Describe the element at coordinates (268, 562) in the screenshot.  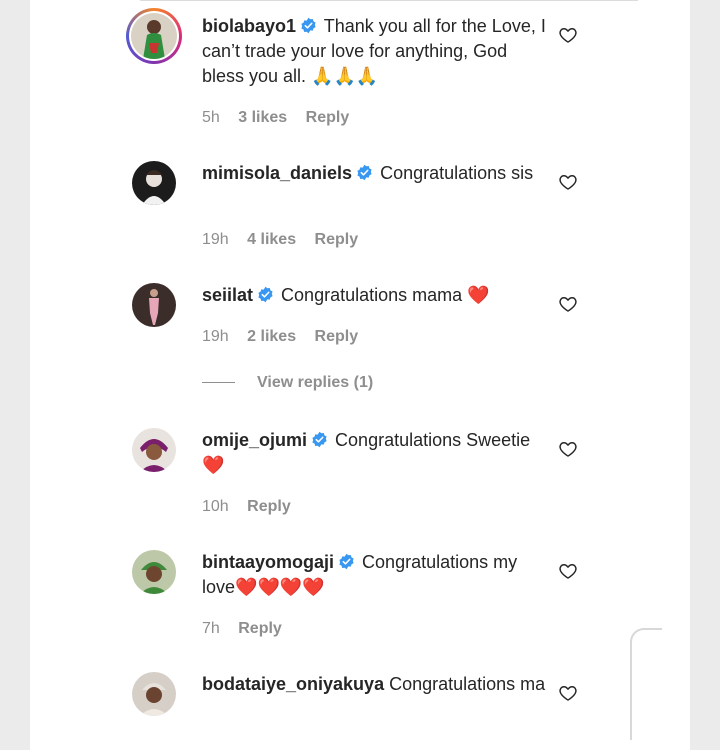
I see `username: bintaayomogaji` at that location.